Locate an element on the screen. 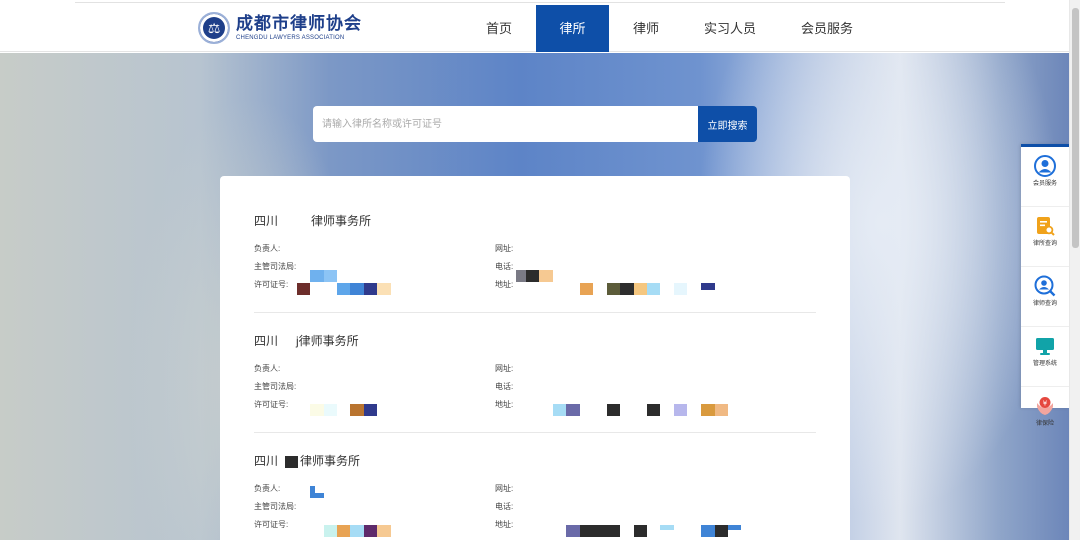 This screenshot has height=540, width=1080. person-search-icon is located at coordinates (1045, 286).